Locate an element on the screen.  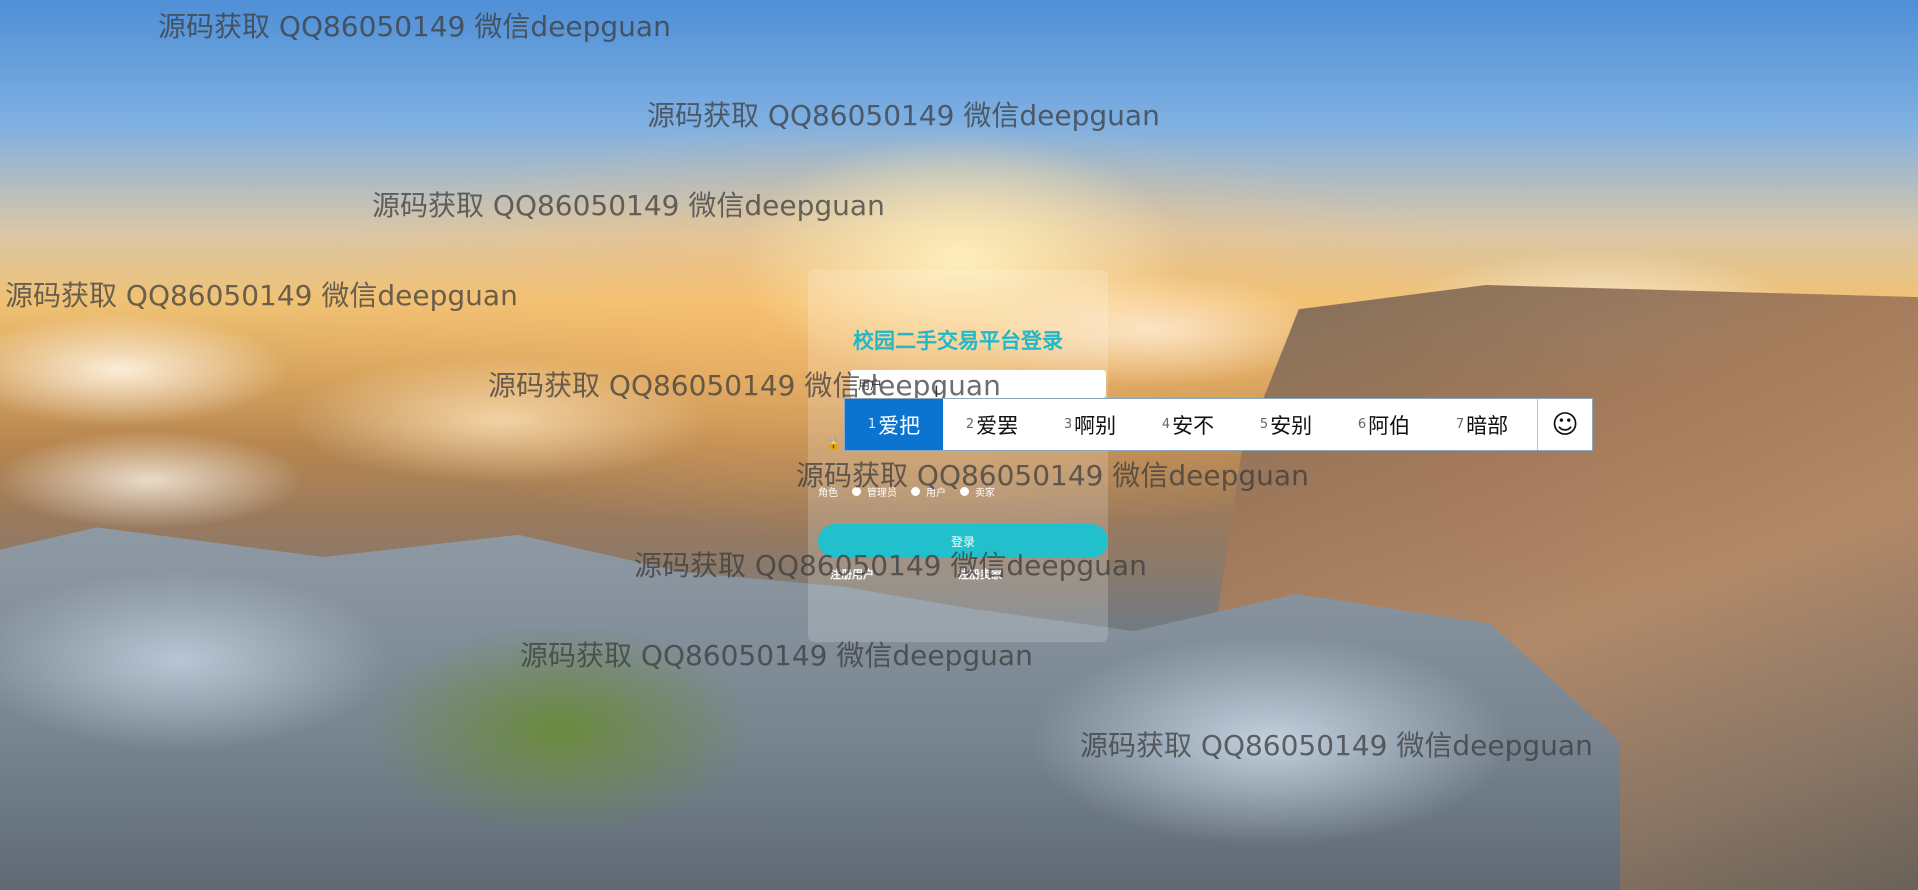
ime-candidate: 3 啊别 is located at coordinates (1090, 424).